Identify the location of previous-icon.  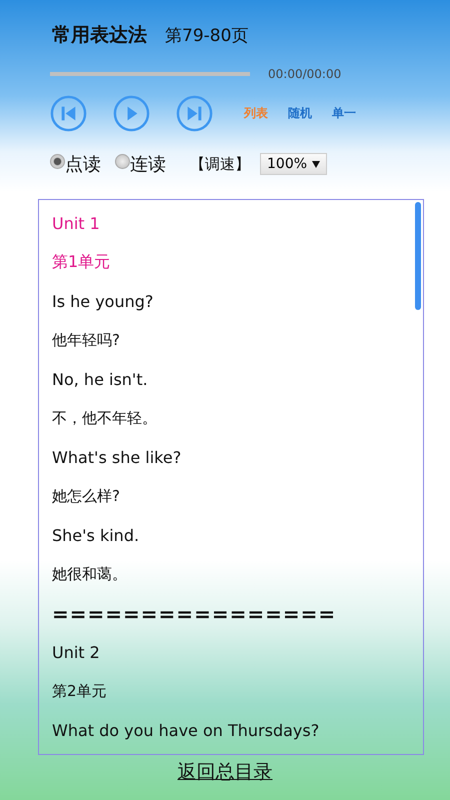
(68, 113).